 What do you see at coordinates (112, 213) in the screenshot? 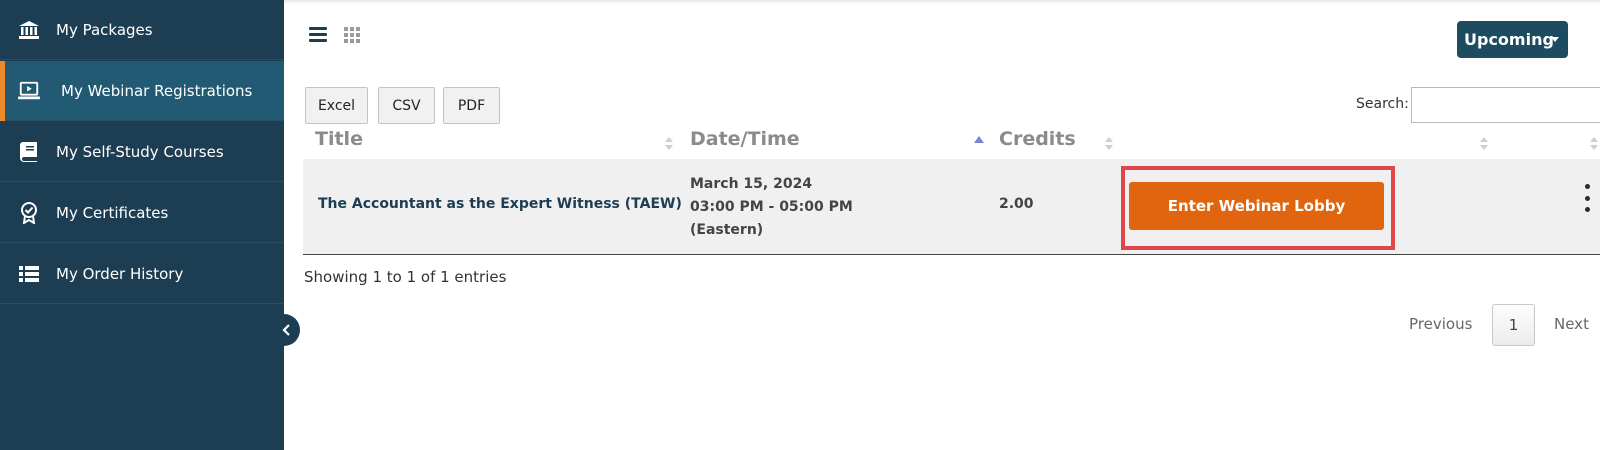
I see `sidebar-item-label: My Certificates` at bounding box center [112, 213].